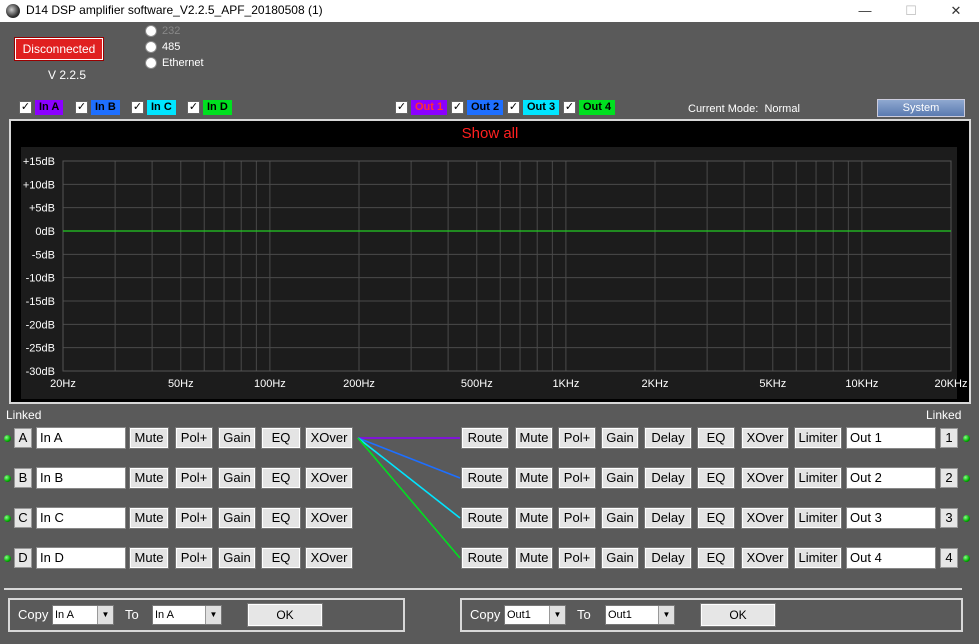 The width and height of the screenshot is (979, 644). Describe the element at coordinates (891, 478) in the screenshot. I see `output-name-field: Out 2` at that location.